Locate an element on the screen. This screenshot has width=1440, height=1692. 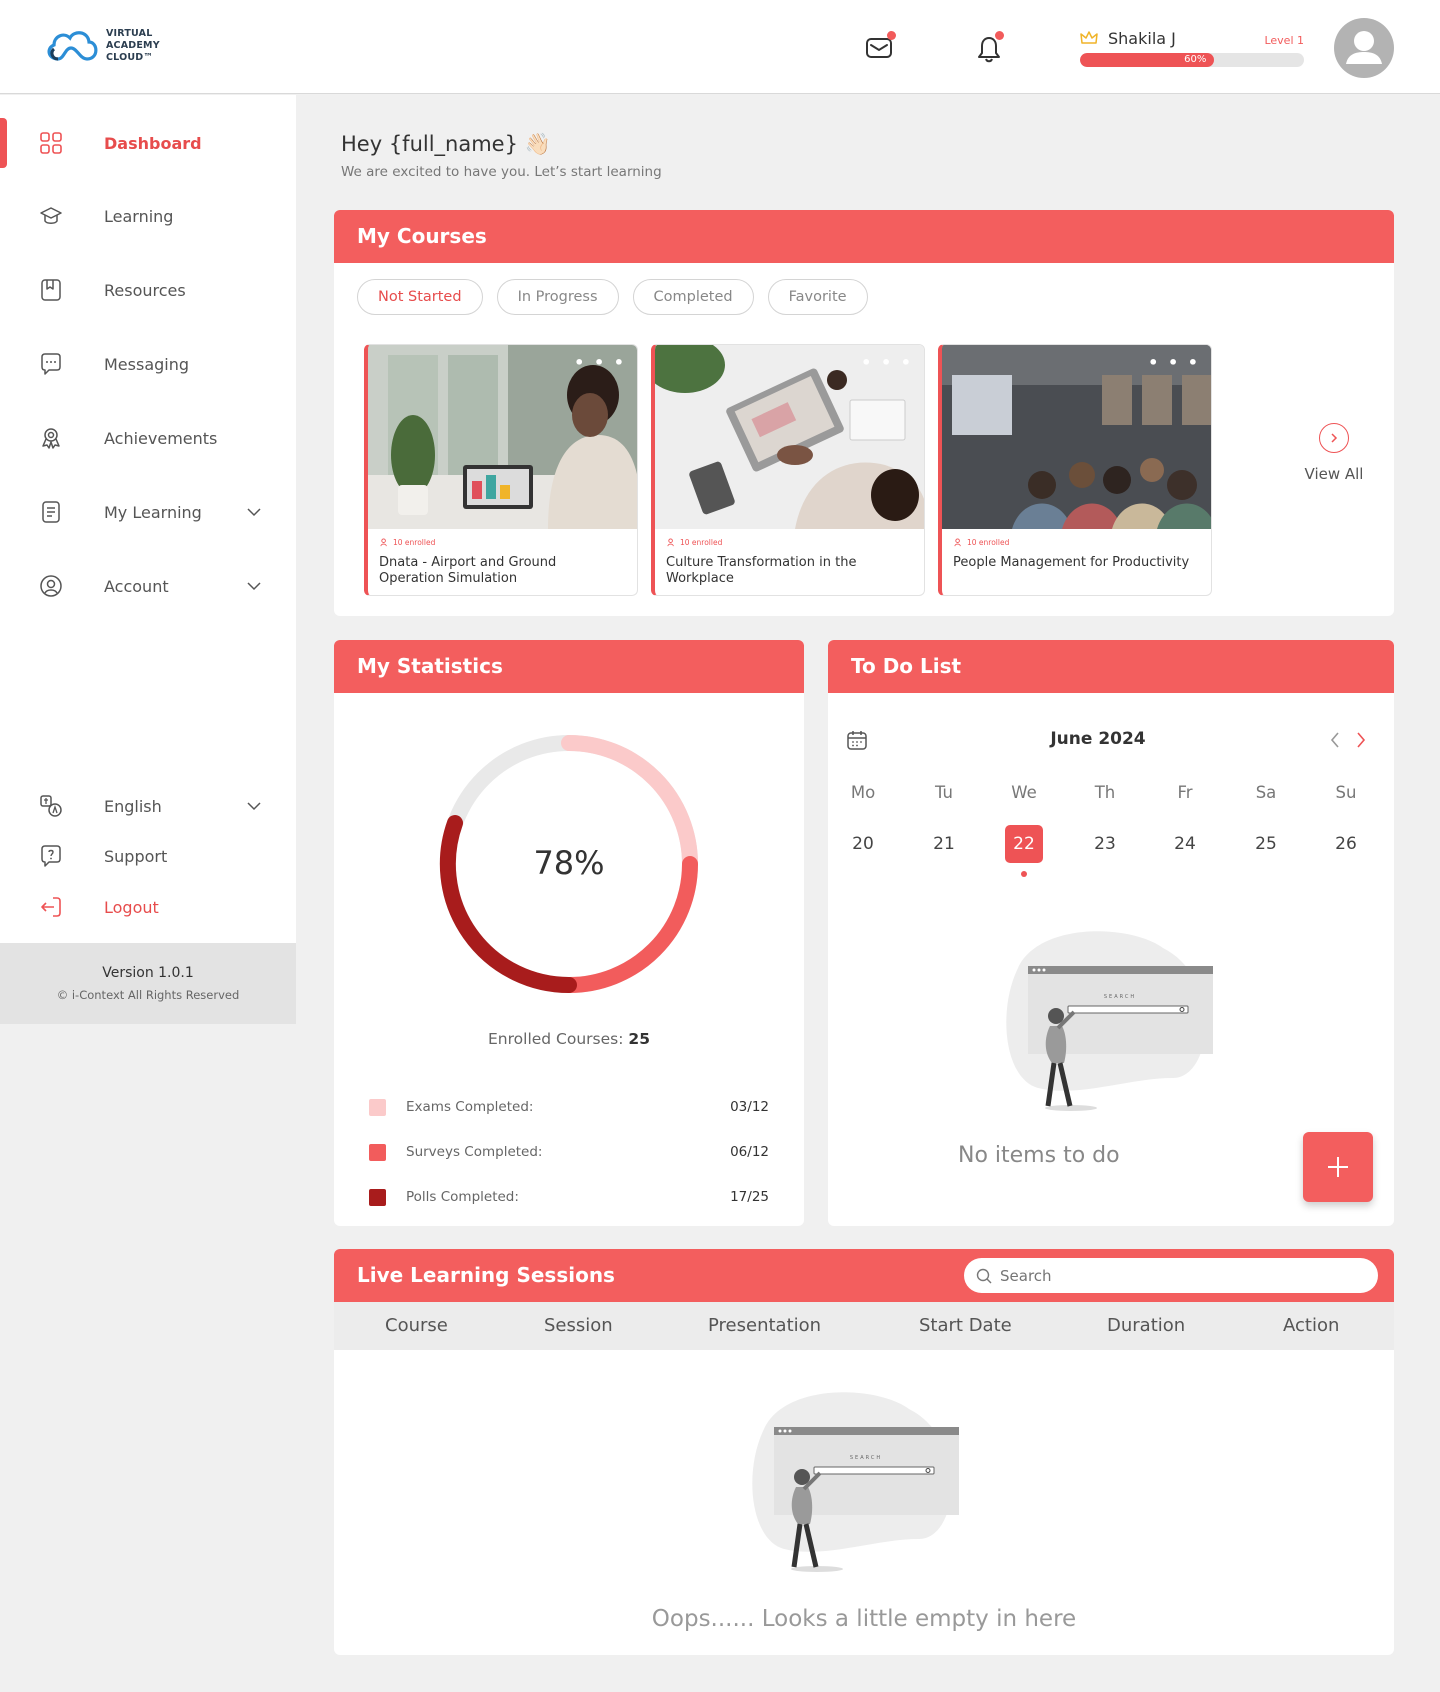
calendar-date: 21 is located at coordinates (944, 844).